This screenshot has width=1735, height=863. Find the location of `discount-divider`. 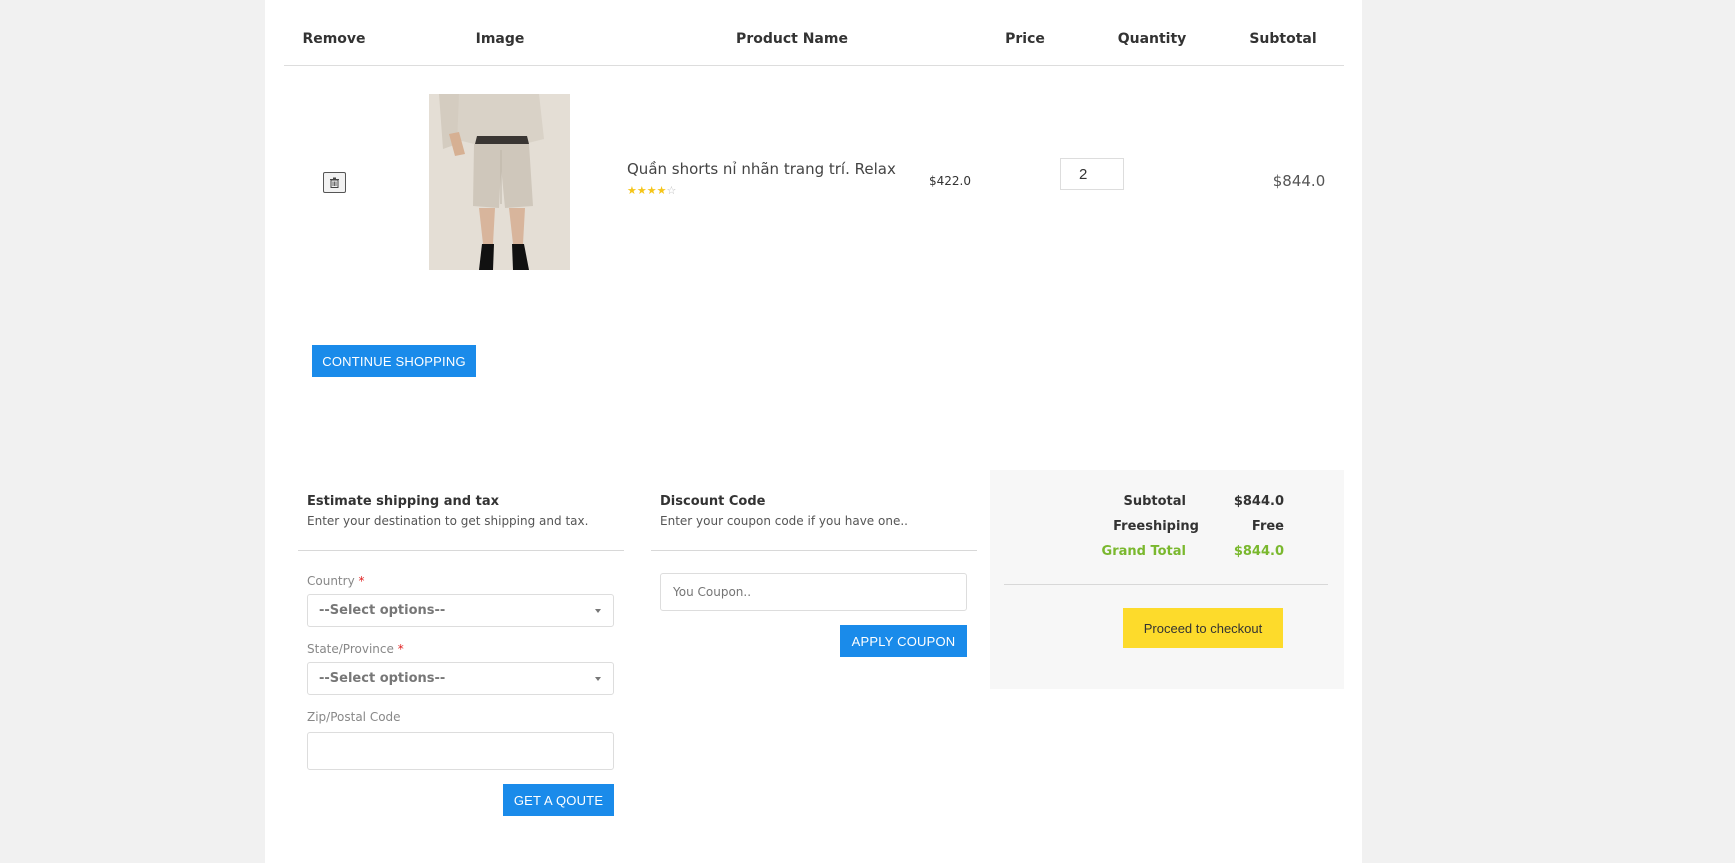

discount-divider is located at coordinates (814, 550).